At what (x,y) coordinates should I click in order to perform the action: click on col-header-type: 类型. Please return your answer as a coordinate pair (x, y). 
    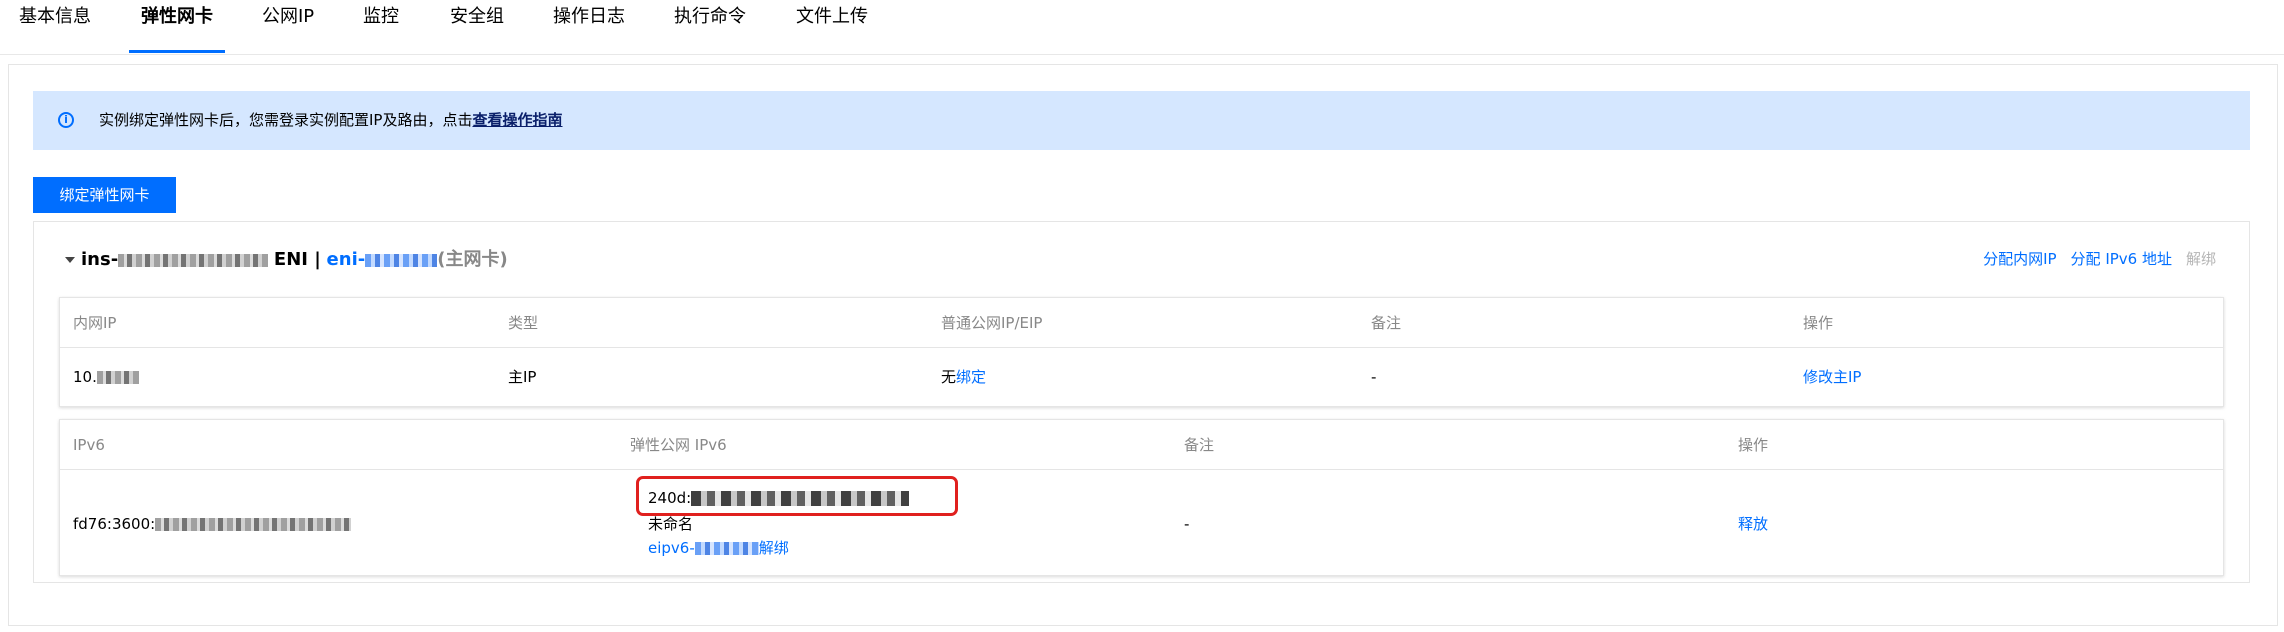
    Looking at the image, I should click on (523, 323).